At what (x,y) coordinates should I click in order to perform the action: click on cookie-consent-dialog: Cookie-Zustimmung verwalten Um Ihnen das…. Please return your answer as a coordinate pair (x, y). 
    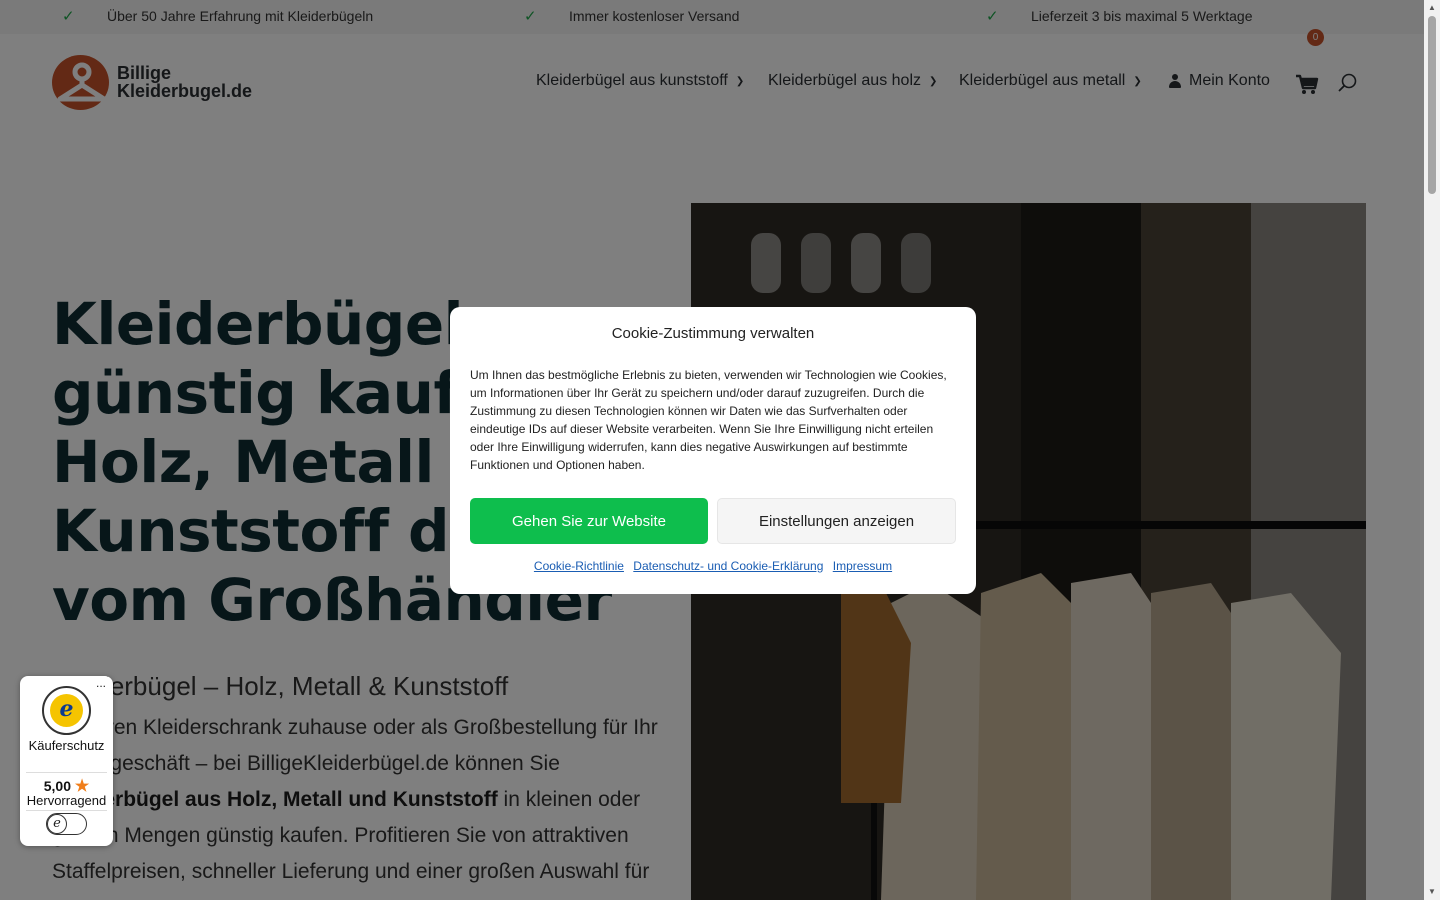
    Looking at the image, I should click on (713, 450).